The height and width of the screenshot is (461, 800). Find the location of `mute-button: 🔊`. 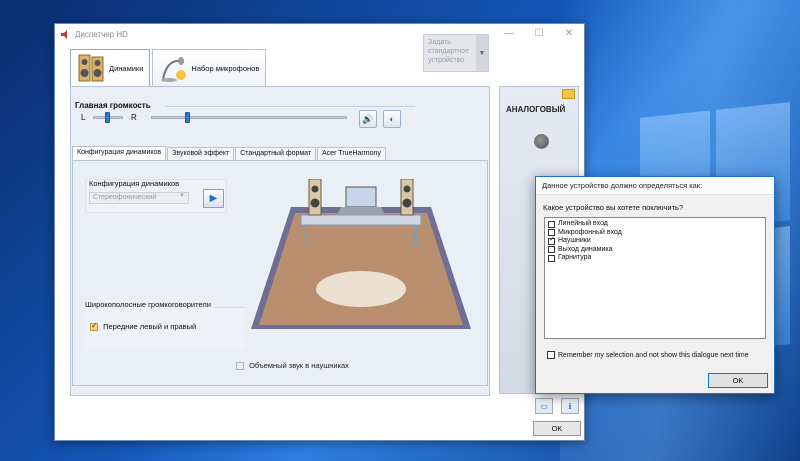

mute-button: 🔊 is located at coordinates (368, 119).